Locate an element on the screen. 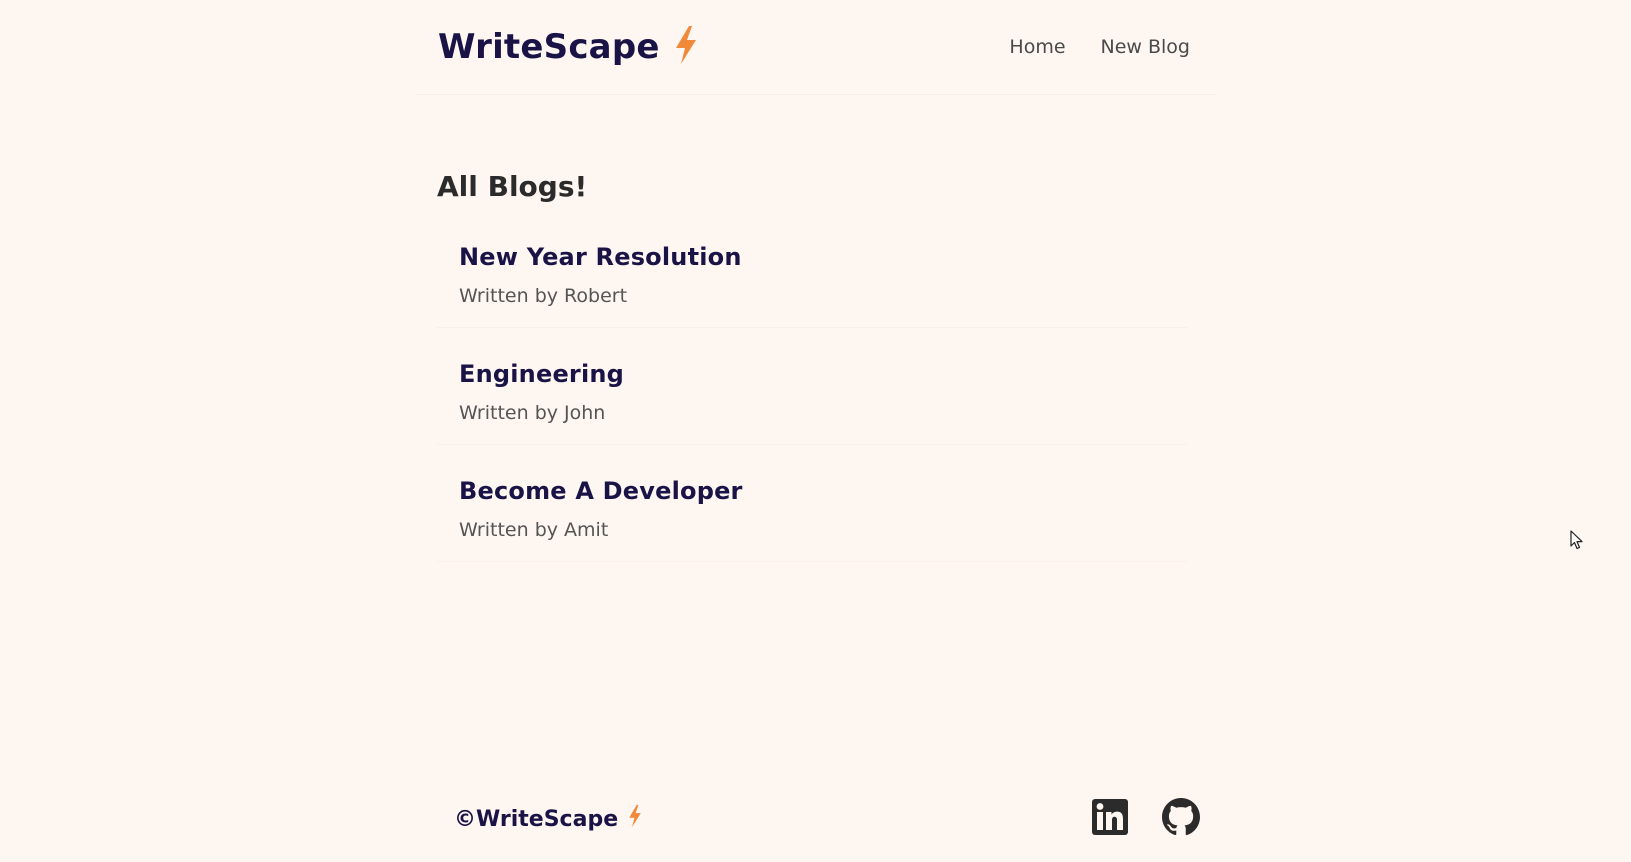 The height and width of the screenshot is (862, 1631). linkedin-icon is located at coordinates (1110, 819).